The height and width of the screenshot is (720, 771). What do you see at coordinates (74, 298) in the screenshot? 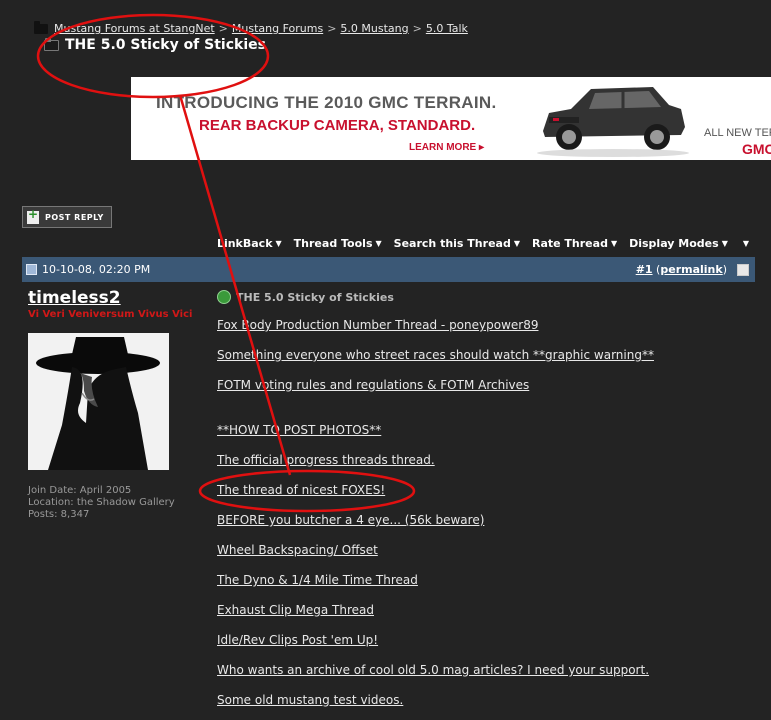
I see `username-link: timeless2` at bounding box center [74, 298].